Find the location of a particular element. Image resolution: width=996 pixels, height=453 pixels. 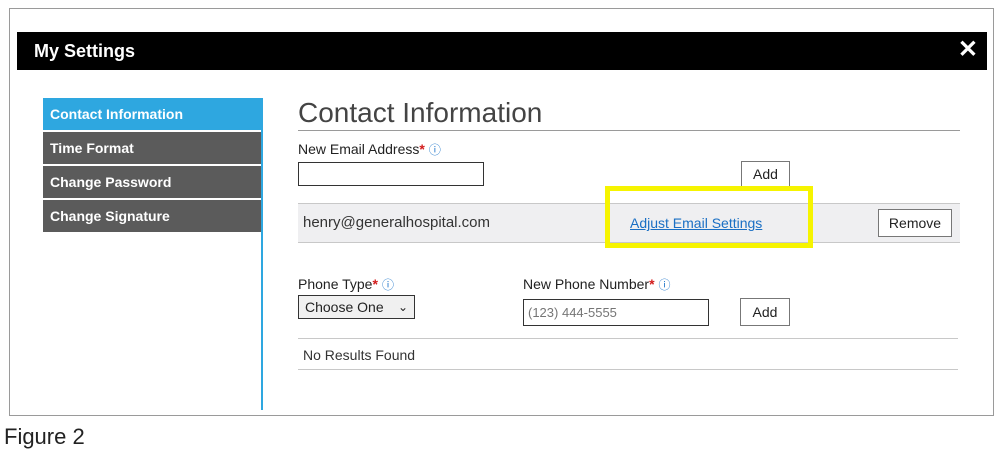

dialog-title: My Settings is located at coordinates (85, 51).